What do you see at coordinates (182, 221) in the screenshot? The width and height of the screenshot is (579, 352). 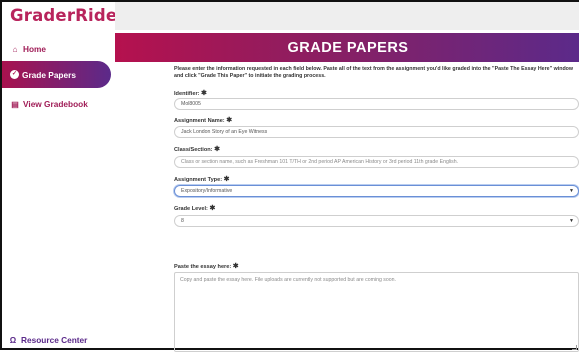 I see `grade-level-value: 8` at bounding box center [182, 221].